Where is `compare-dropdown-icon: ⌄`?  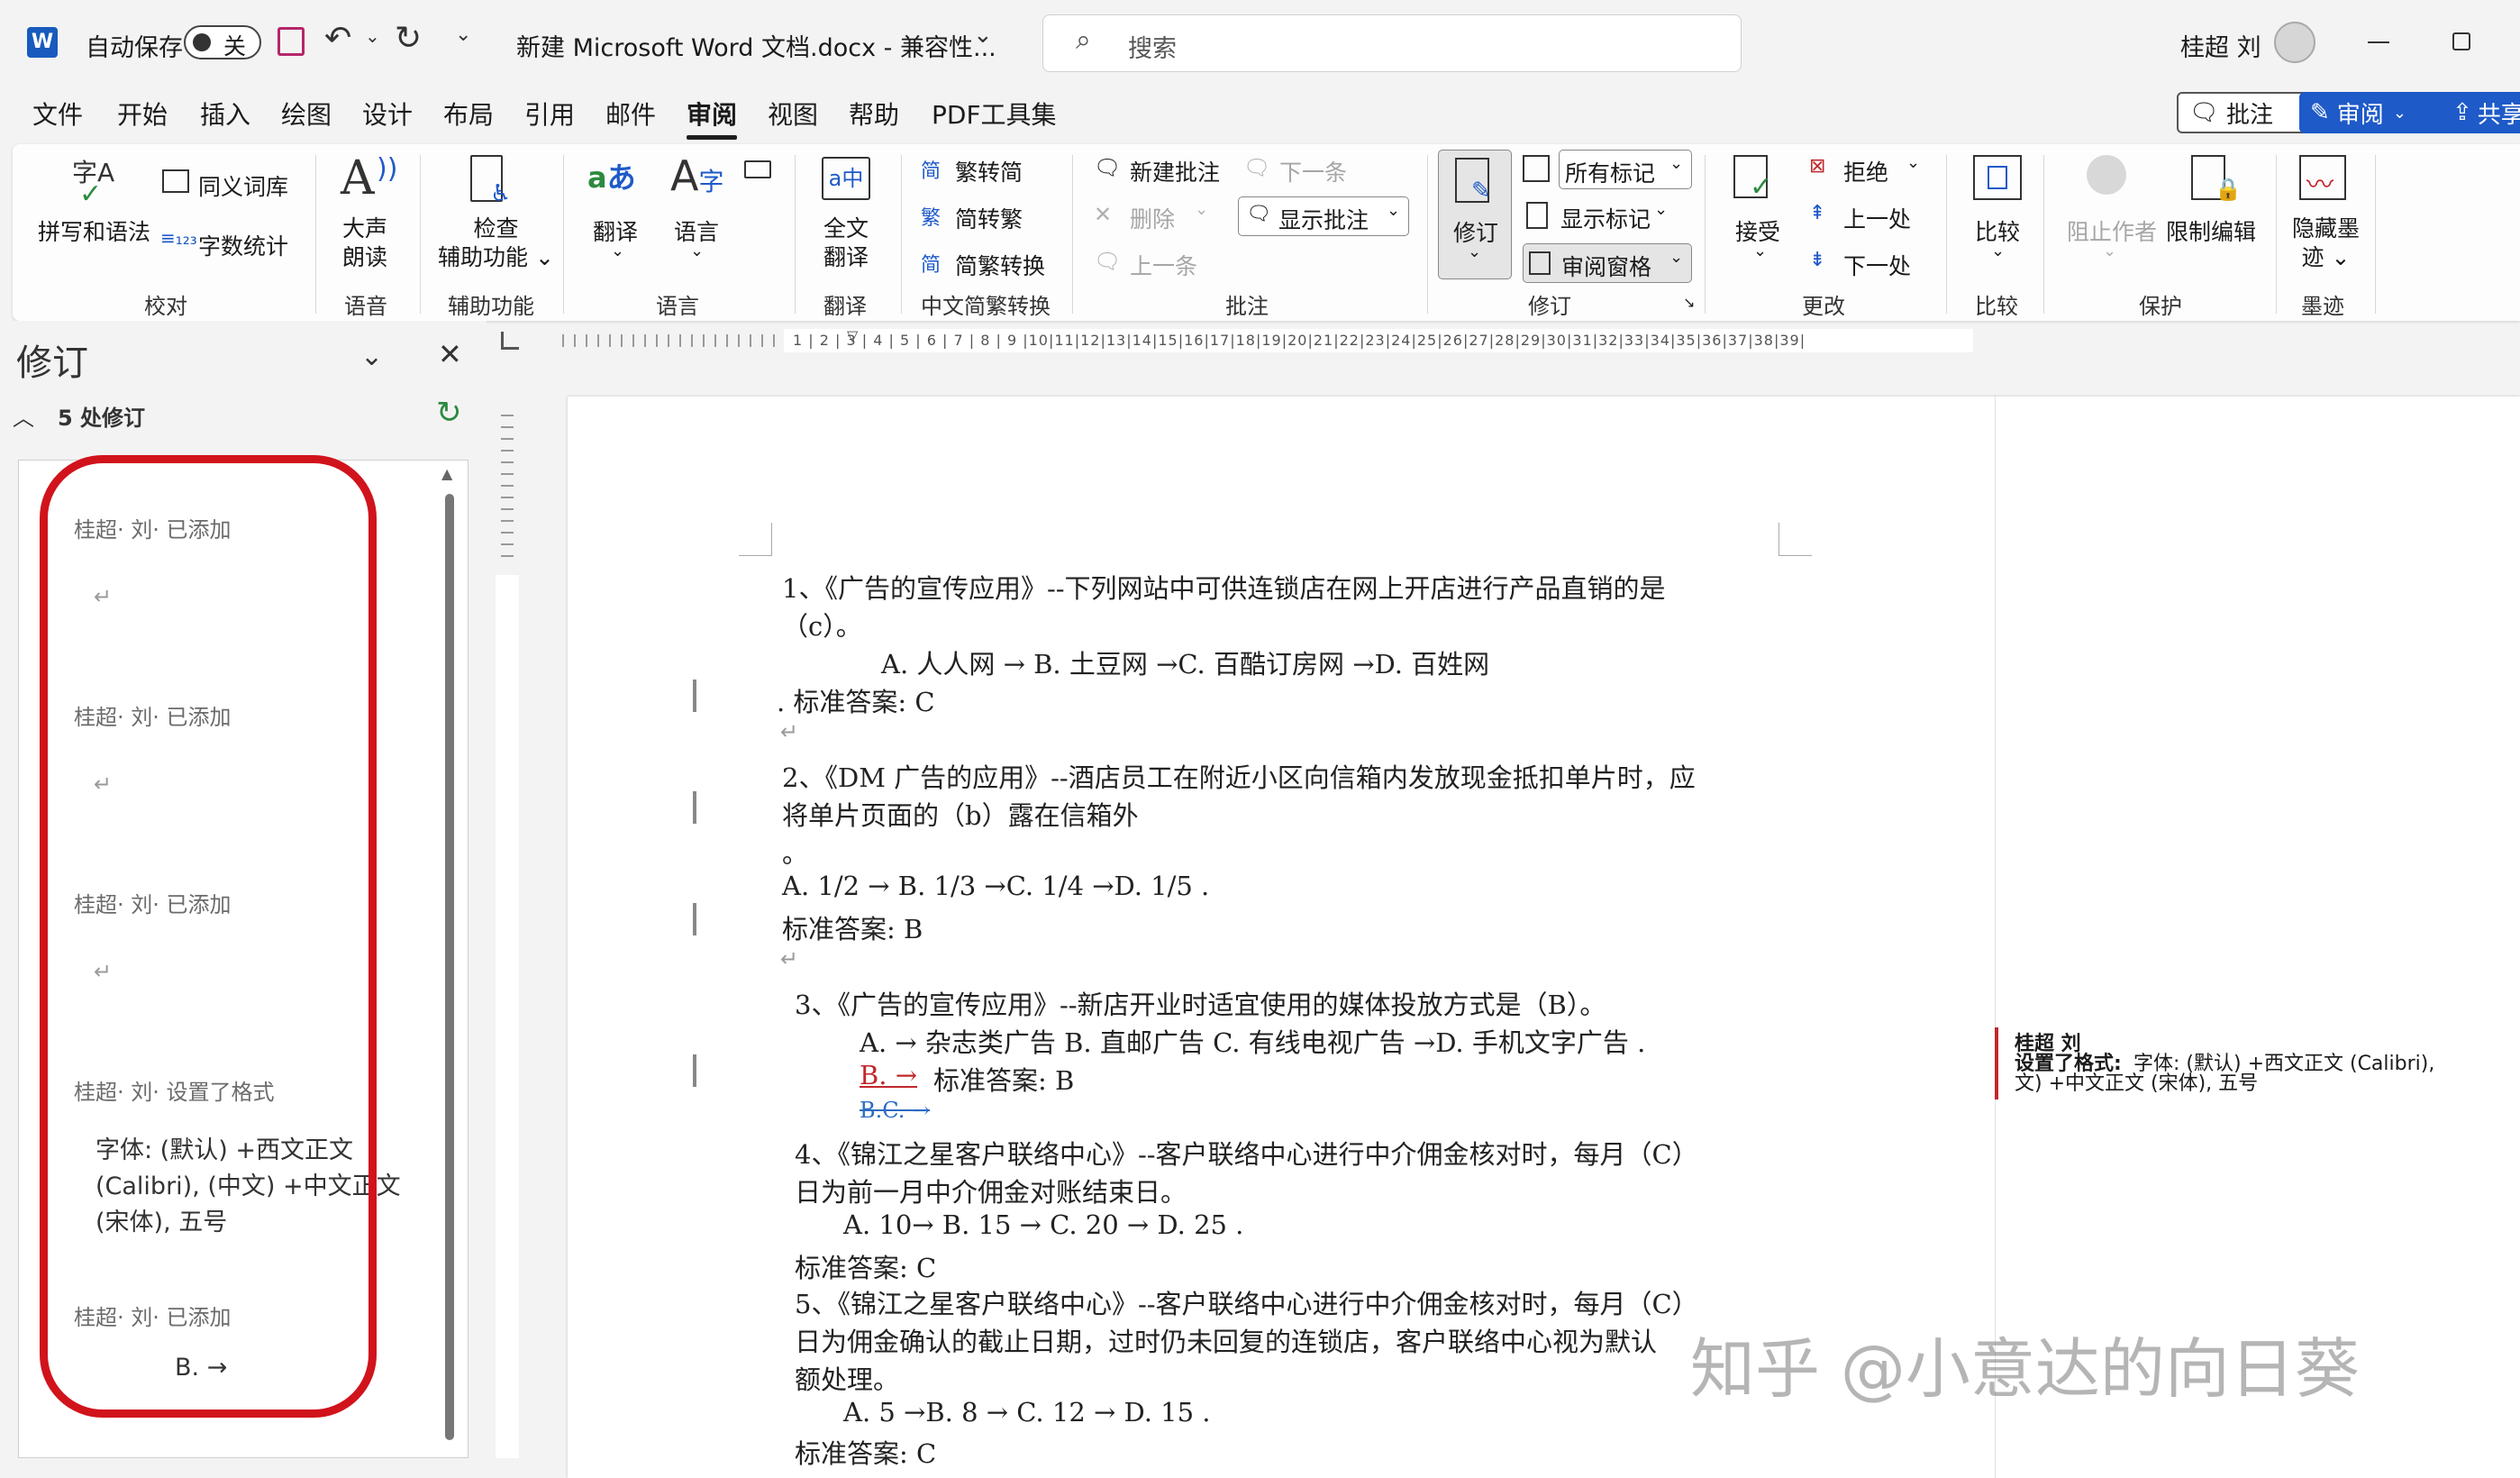 compare-dropdown-icon: ⌄ is located at coordinates (1998, 251).